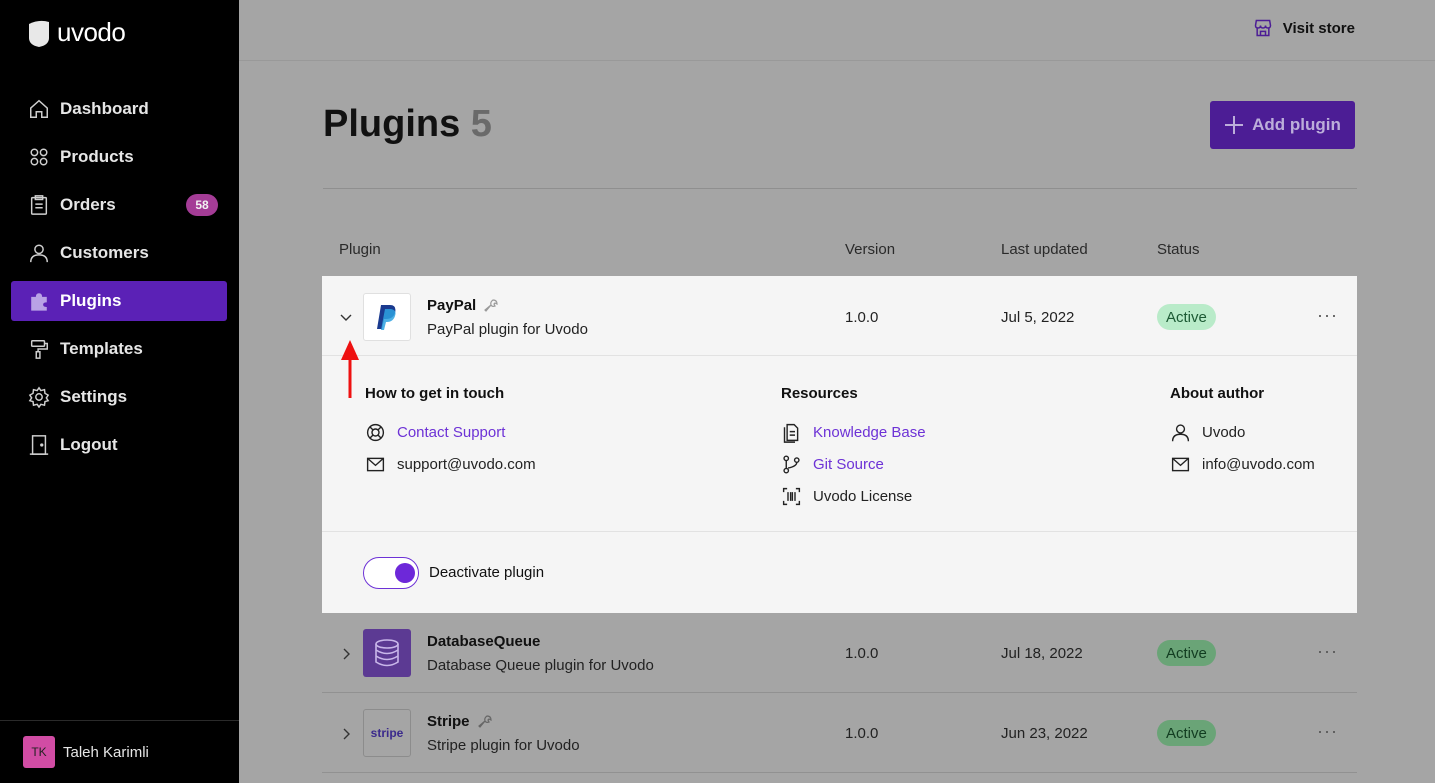 The height and width of the screenshot is (783, 1435). I want to click on sidebar-item-templates: Templates, so click(119, 349).